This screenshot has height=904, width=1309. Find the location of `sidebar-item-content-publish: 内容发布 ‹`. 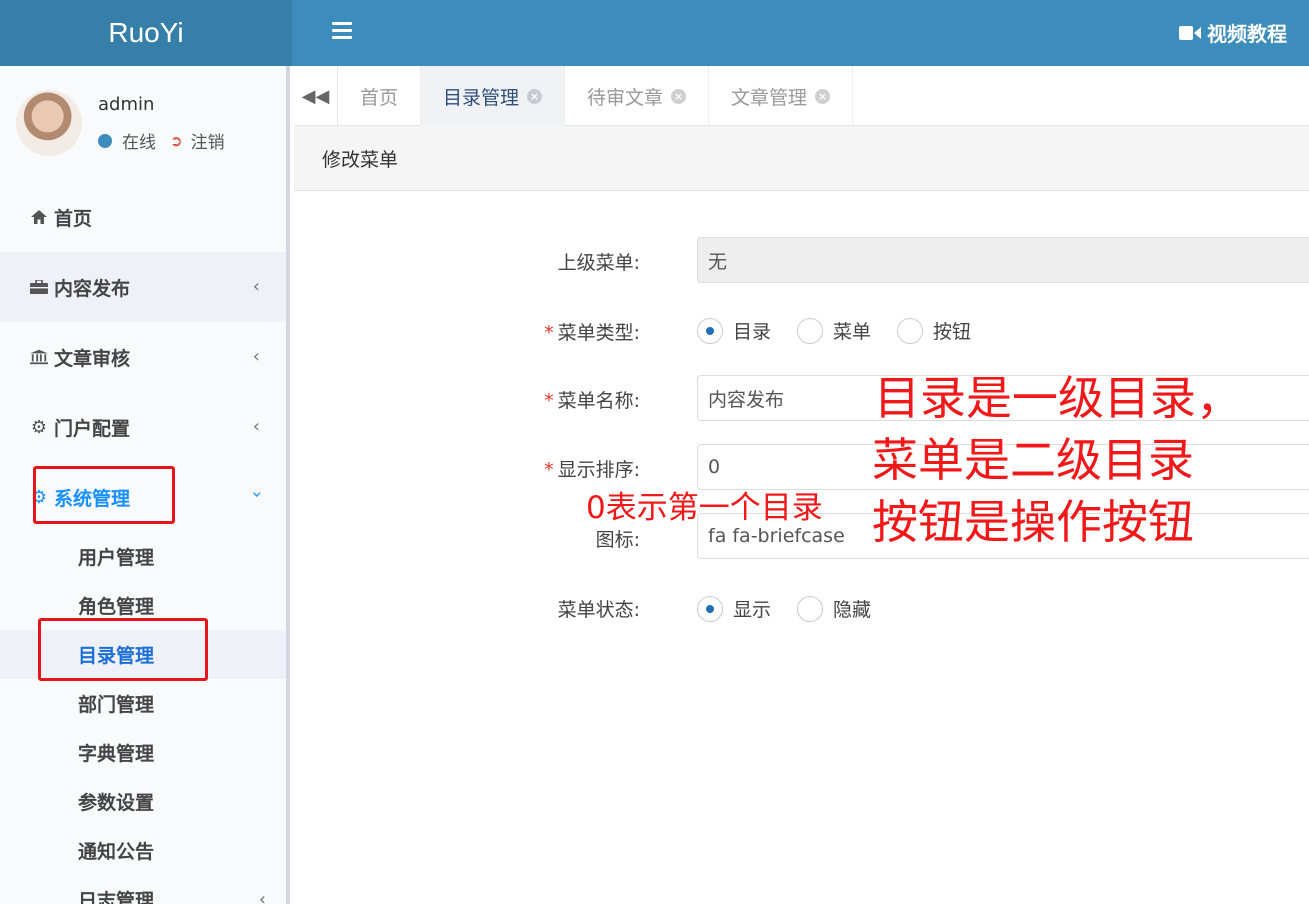

sidebar-item-content-publish: 内容发布 ‹ is located at coordinates (143, 287).